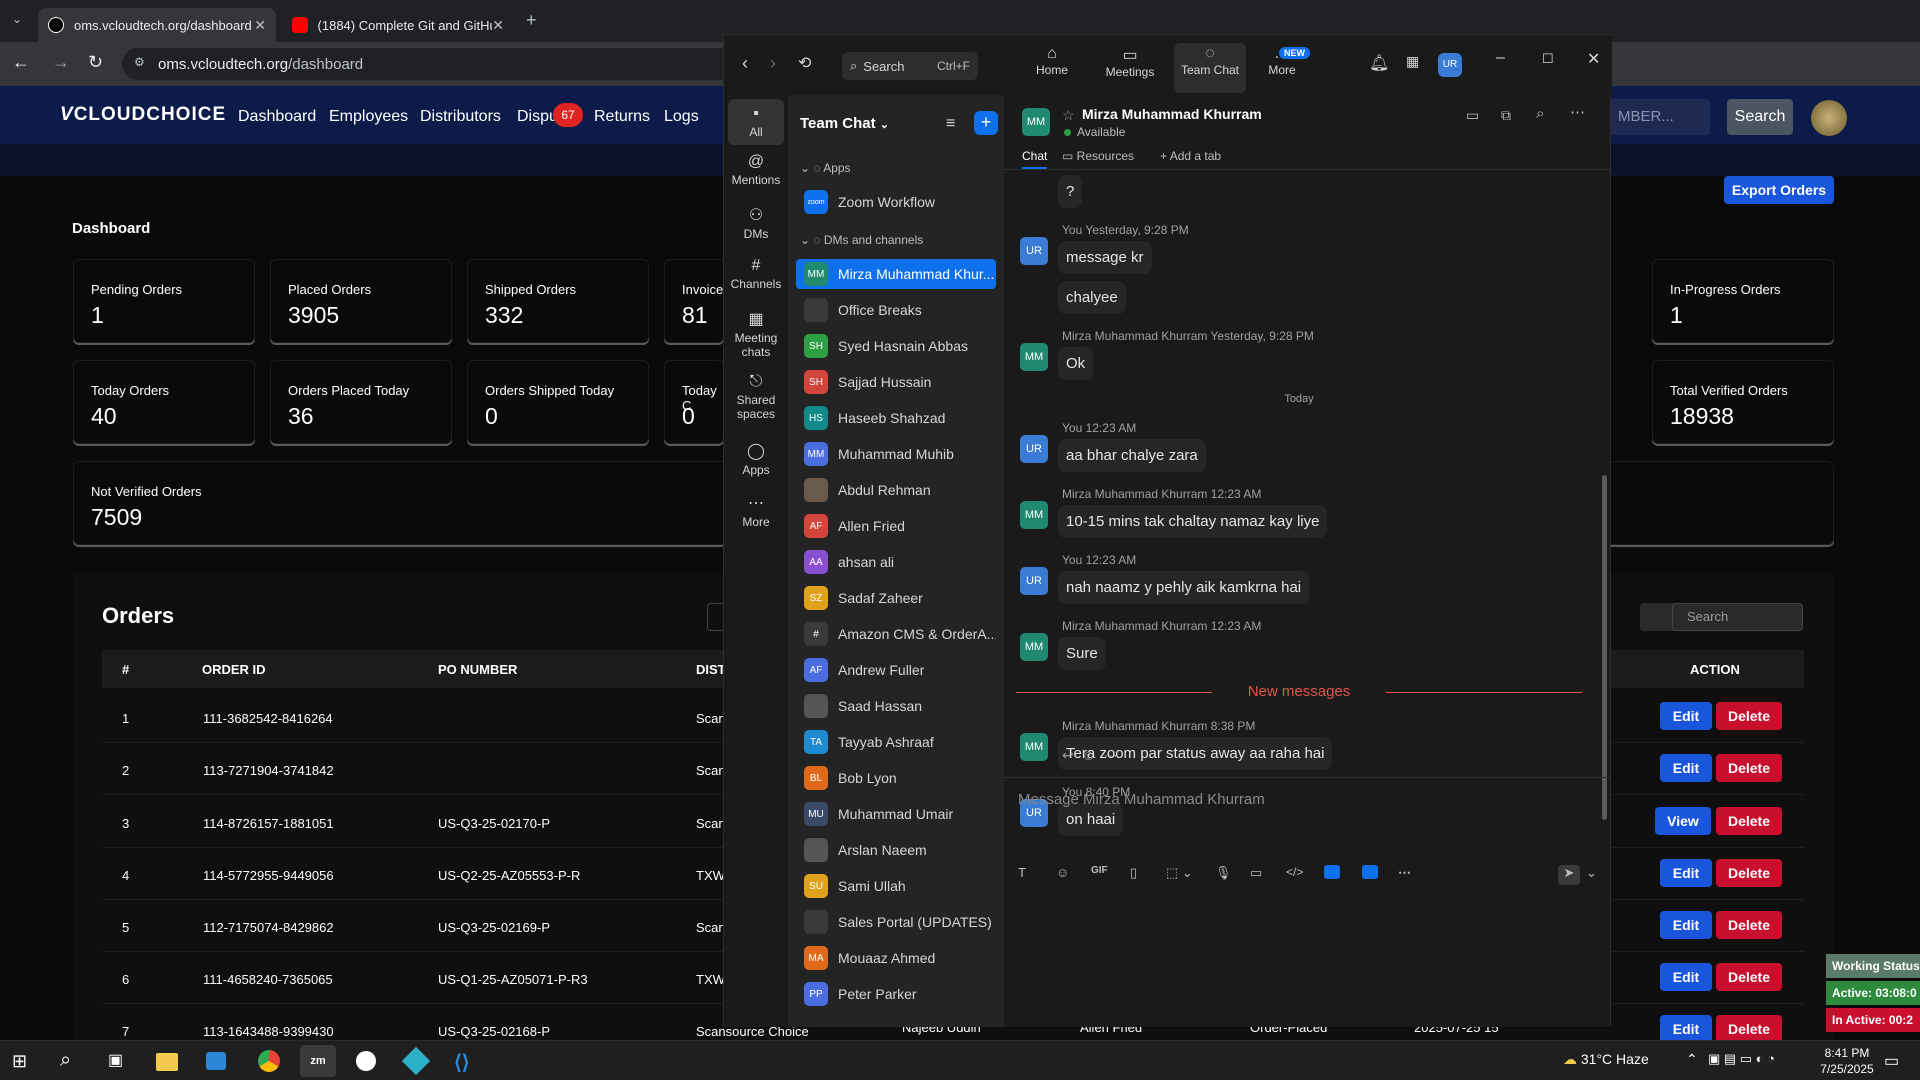  What do you see at coordinates (896, 886) in the screenshot?
I see `channel-item: SU Sami Ullah` at bounding box center [896, 886].